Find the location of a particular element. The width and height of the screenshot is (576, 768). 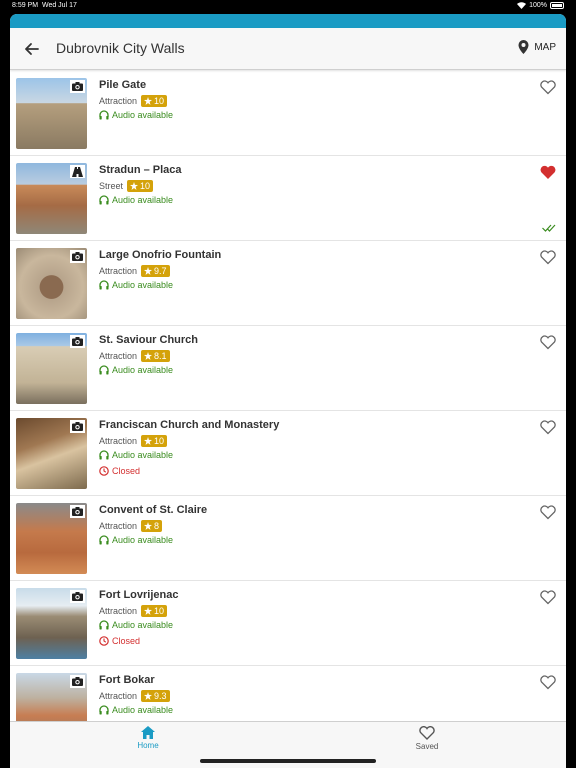

tab-home-label: Home is located at coordinates (148, 745).